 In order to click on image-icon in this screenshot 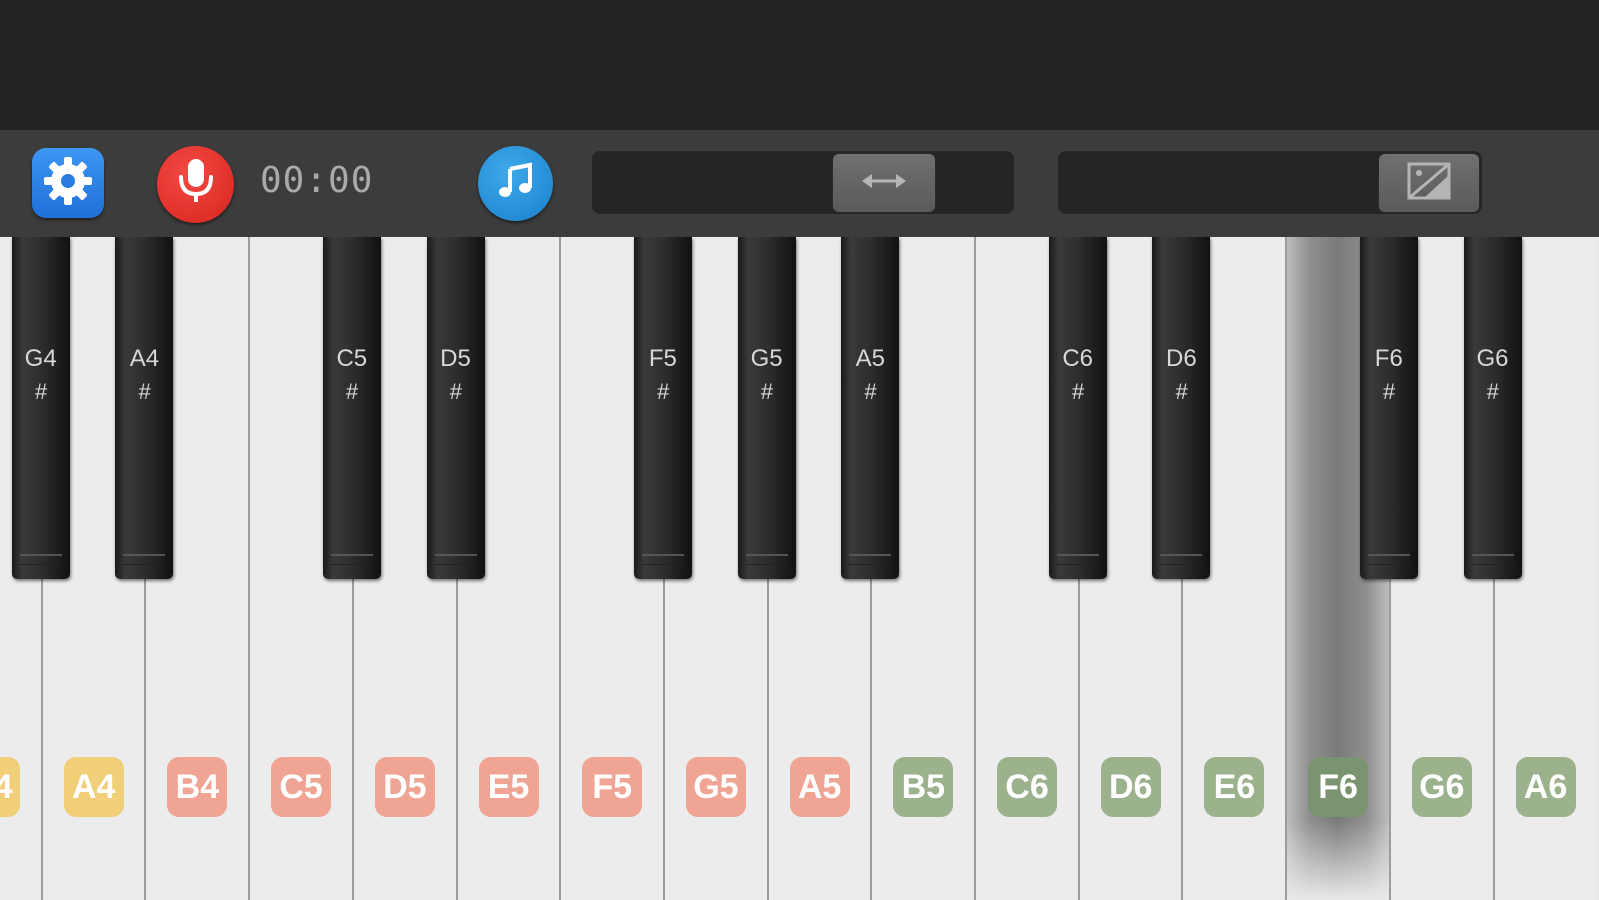, I will do `click(1429, 183)`.